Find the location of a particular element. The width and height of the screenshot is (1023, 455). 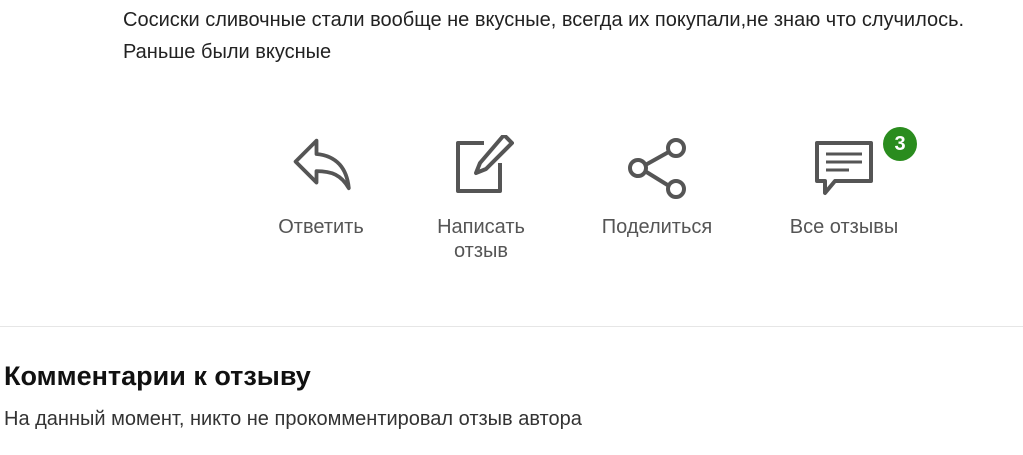

comments-title: Комментарии к отзыву is located at coordinates (157, 376).